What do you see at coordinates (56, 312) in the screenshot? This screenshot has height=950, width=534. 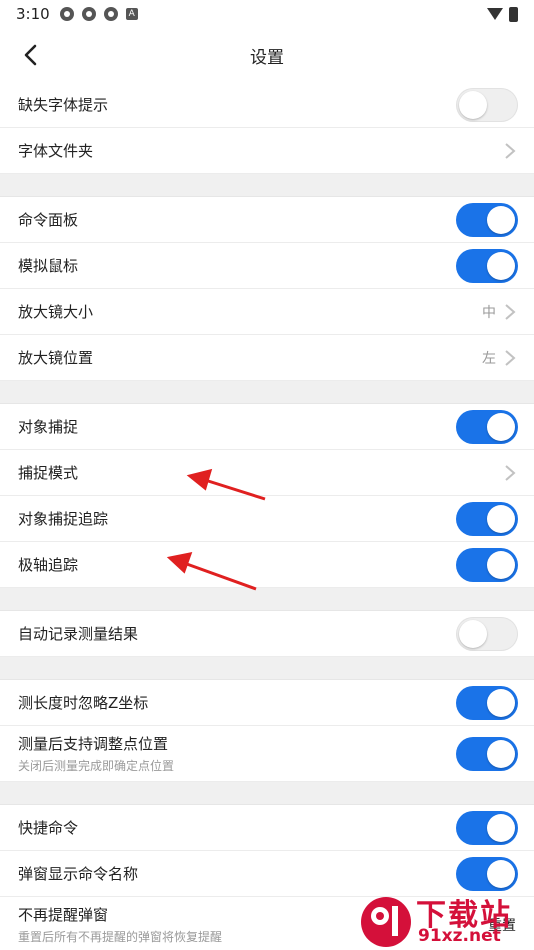 I see `row-label: 放大镜大小` at bounding box center [56, 312].